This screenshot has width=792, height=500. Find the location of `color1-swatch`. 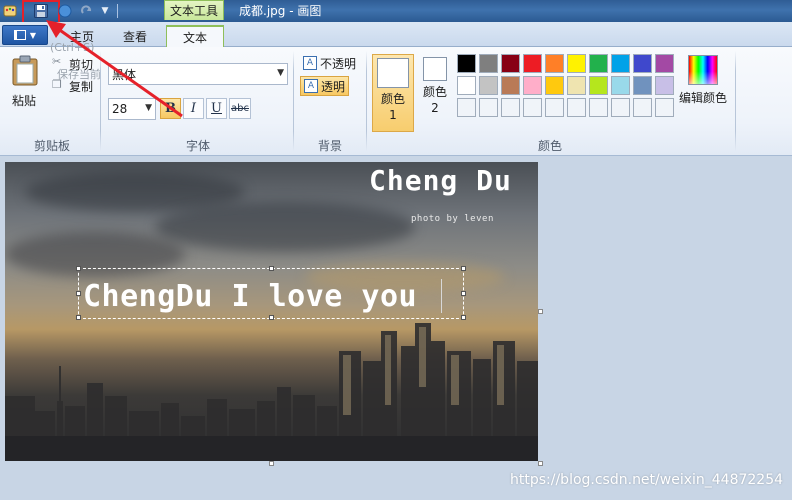

color1-swatch is located at coordinates (393, 73).